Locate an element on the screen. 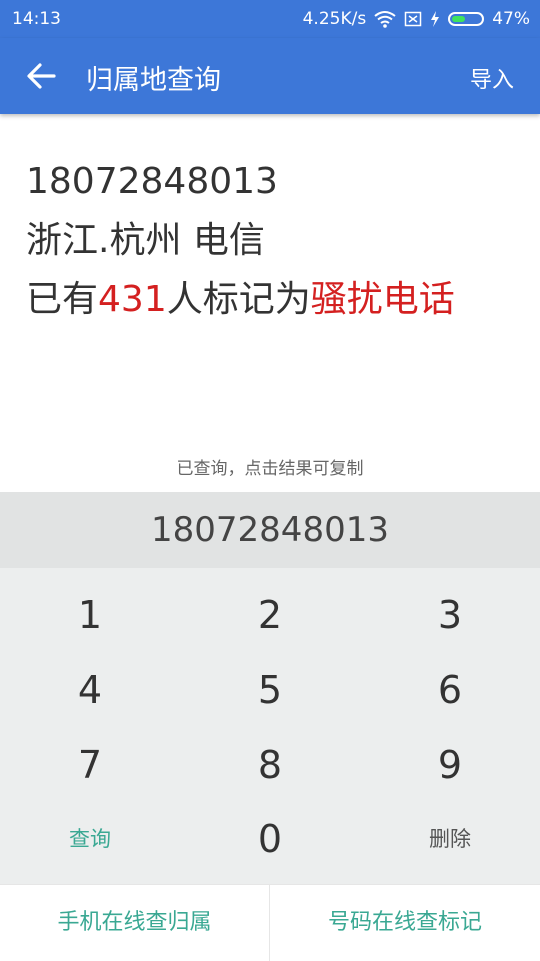 The width and height of the screenshot is (540, 961). bottom-actions: 手机在线查归属 号码在线查标记 is located at coordinates (270, 922).